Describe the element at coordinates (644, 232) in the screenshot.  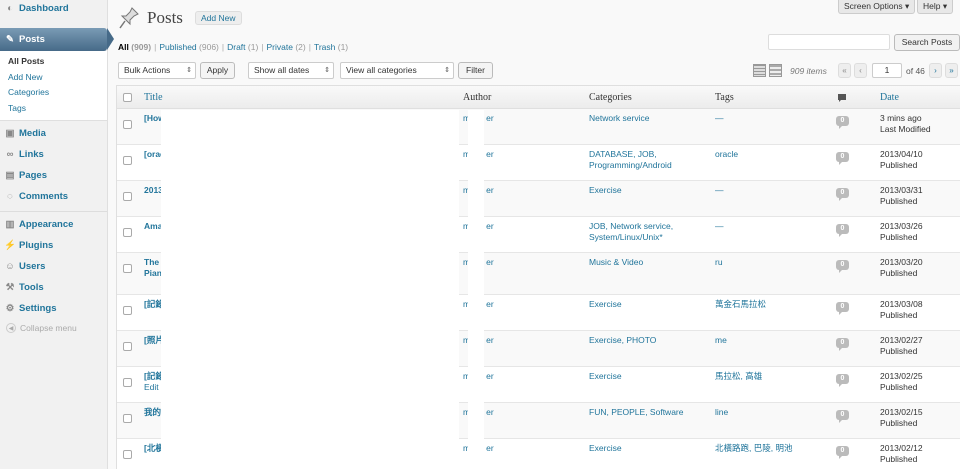
I see `categories-cell: JOB, Network service, System/Linux/Unix*` at that location.